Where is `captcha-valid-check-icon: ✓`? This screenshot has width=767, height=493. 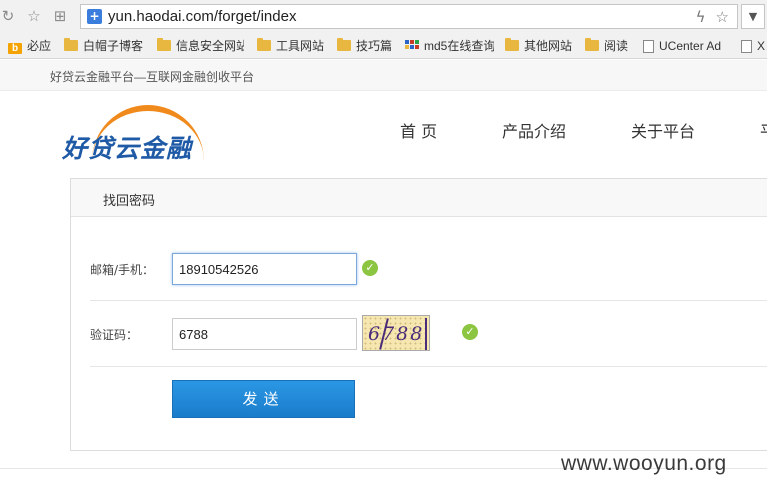 captcha-valid-check-icon: ✓ is located at coordinates (470, 332).